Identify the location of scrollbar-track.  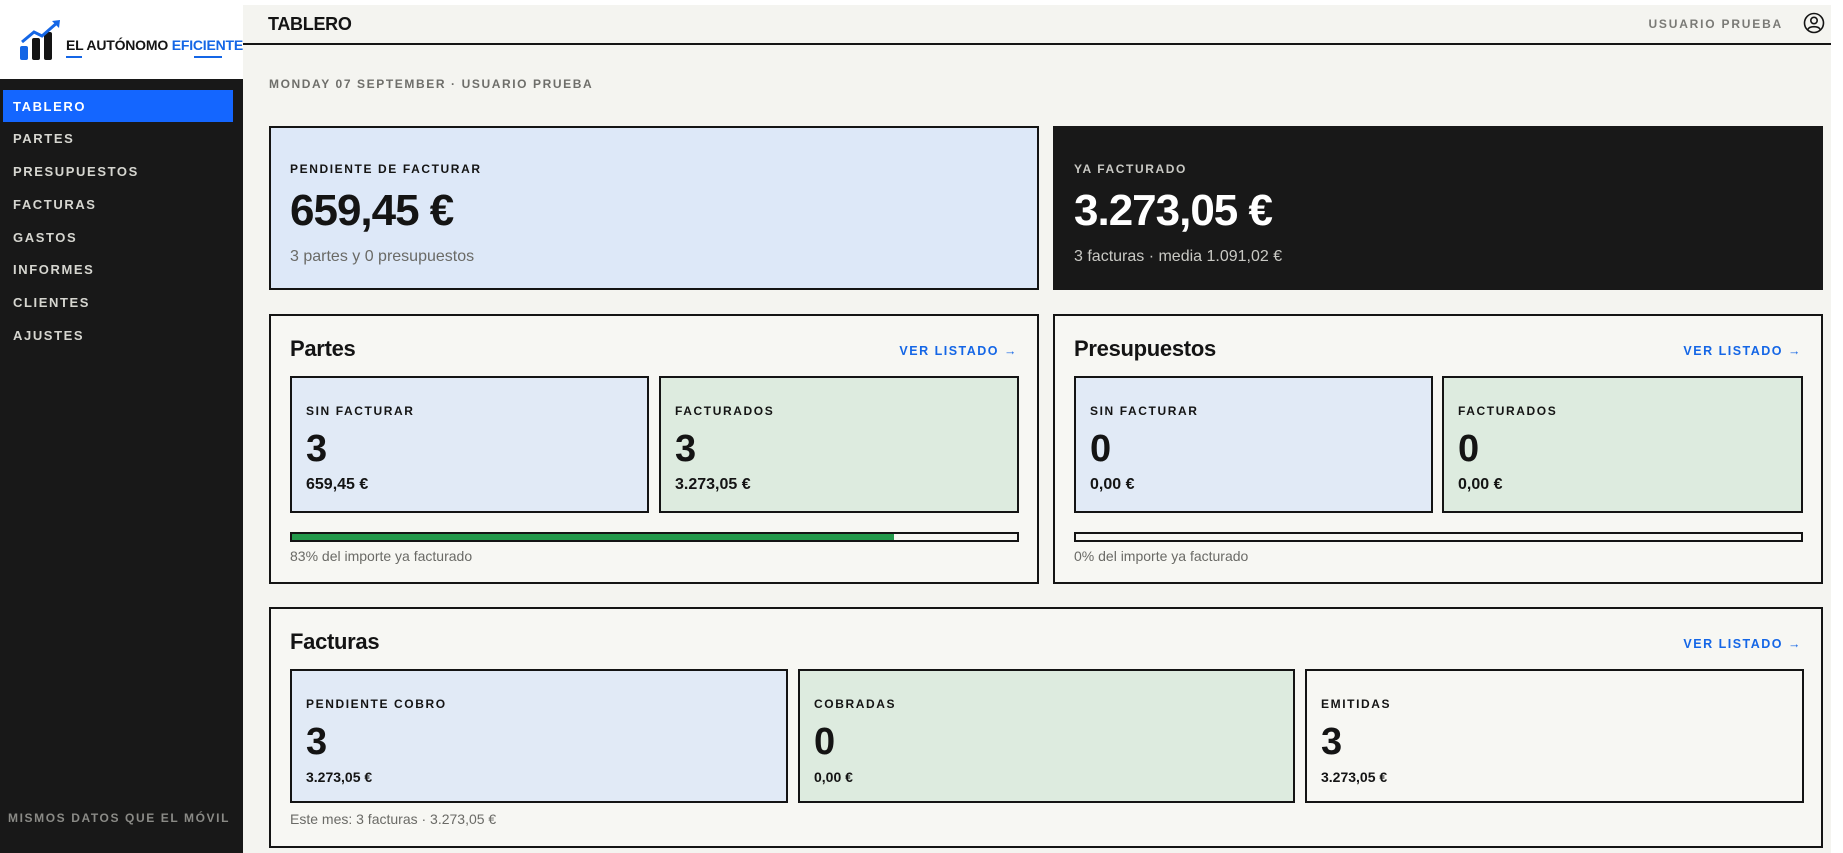
(1837, 426).